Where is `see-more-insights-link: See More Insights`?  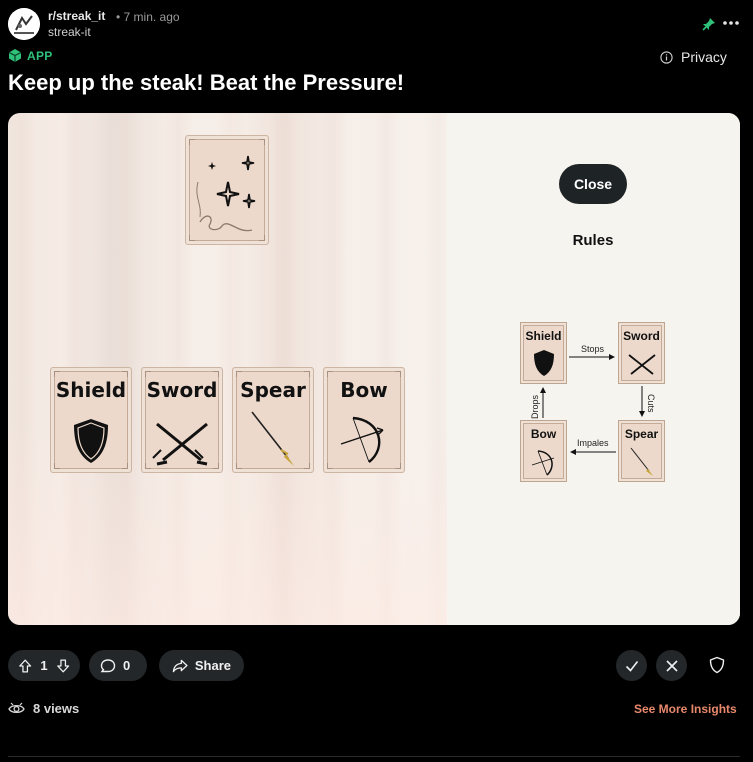
see-more-insights-link: See More Insights is located at coordinates (685, 709).